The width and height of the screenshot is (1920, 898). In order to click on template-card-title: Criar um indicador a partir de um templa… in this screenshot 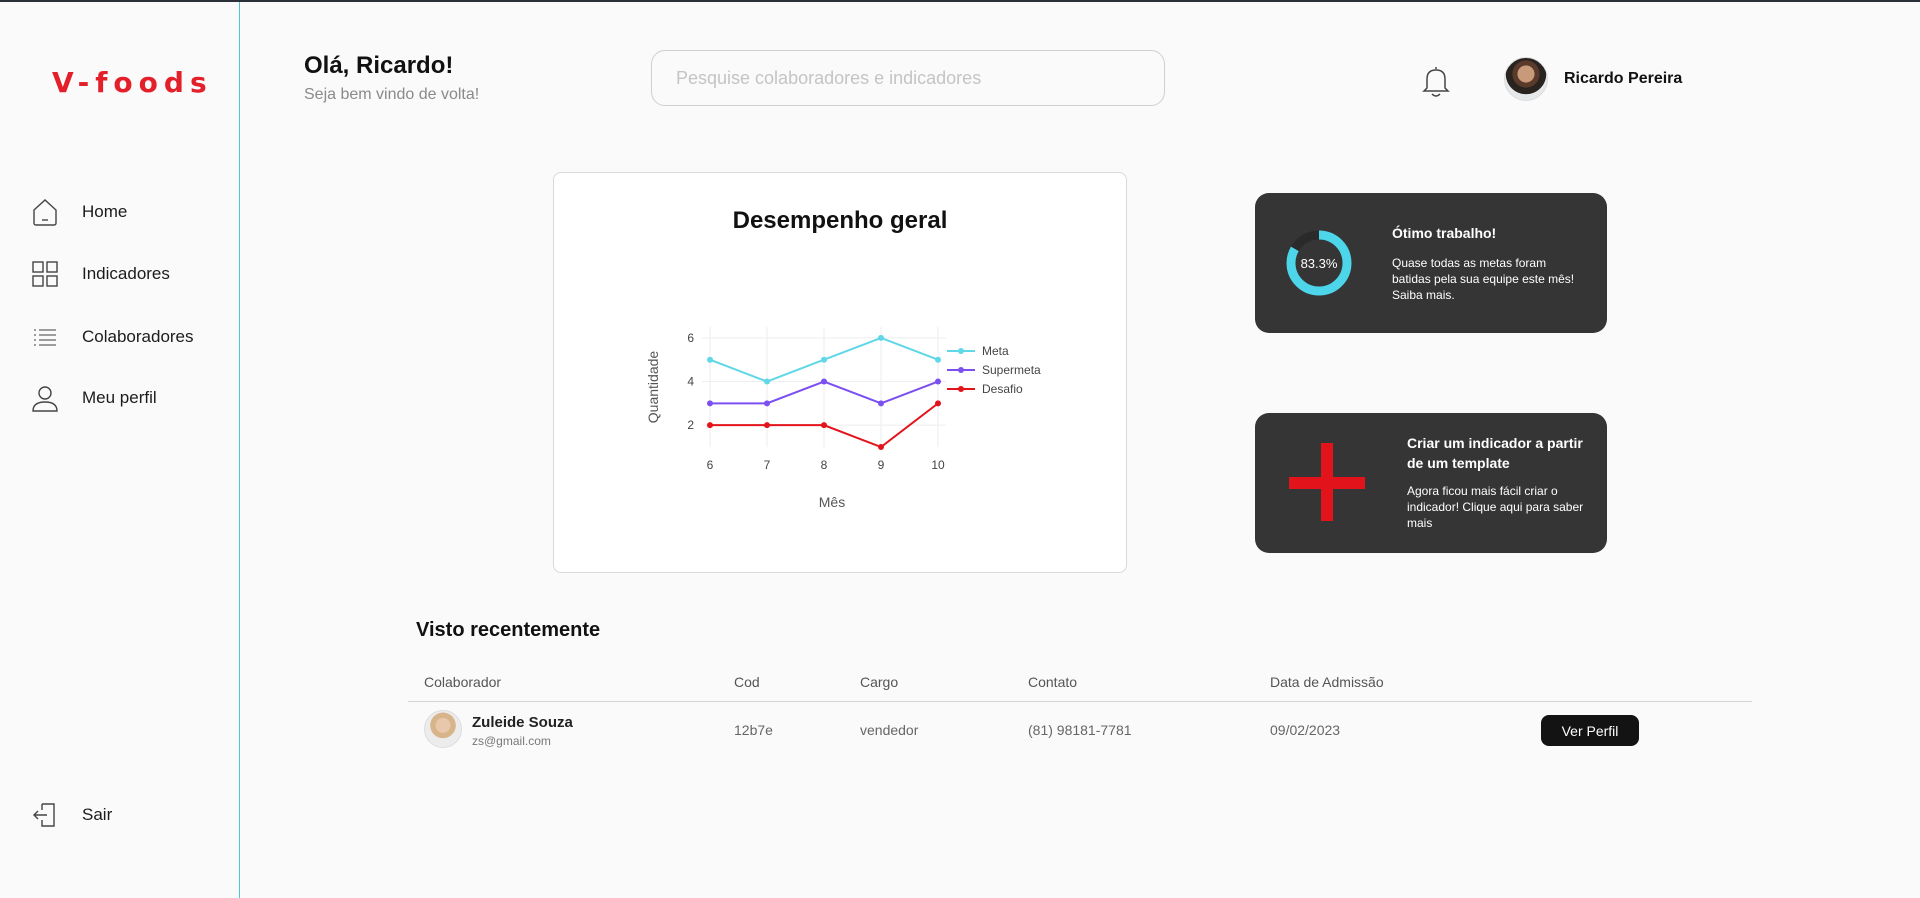, I will do `click(1495, 453)`.